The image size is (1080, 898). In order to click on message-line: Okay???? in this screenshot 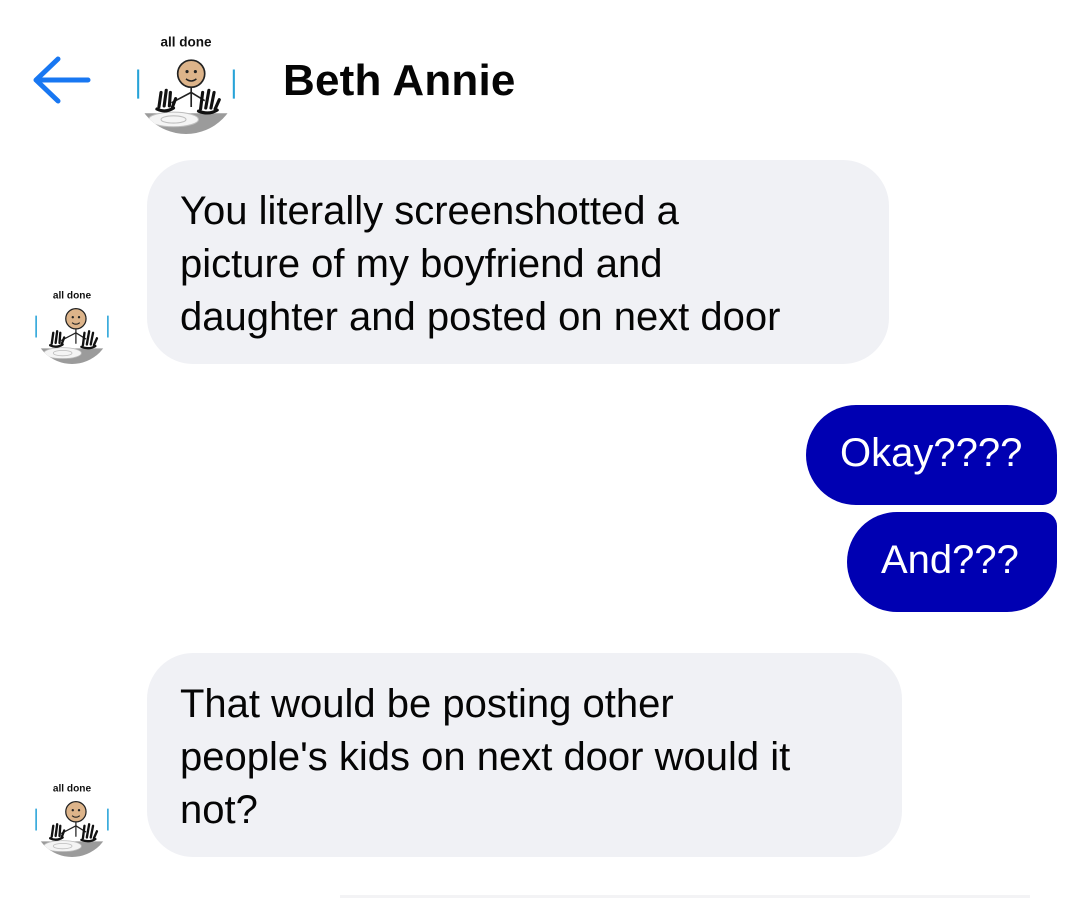, I will do `click(931, 453)`.